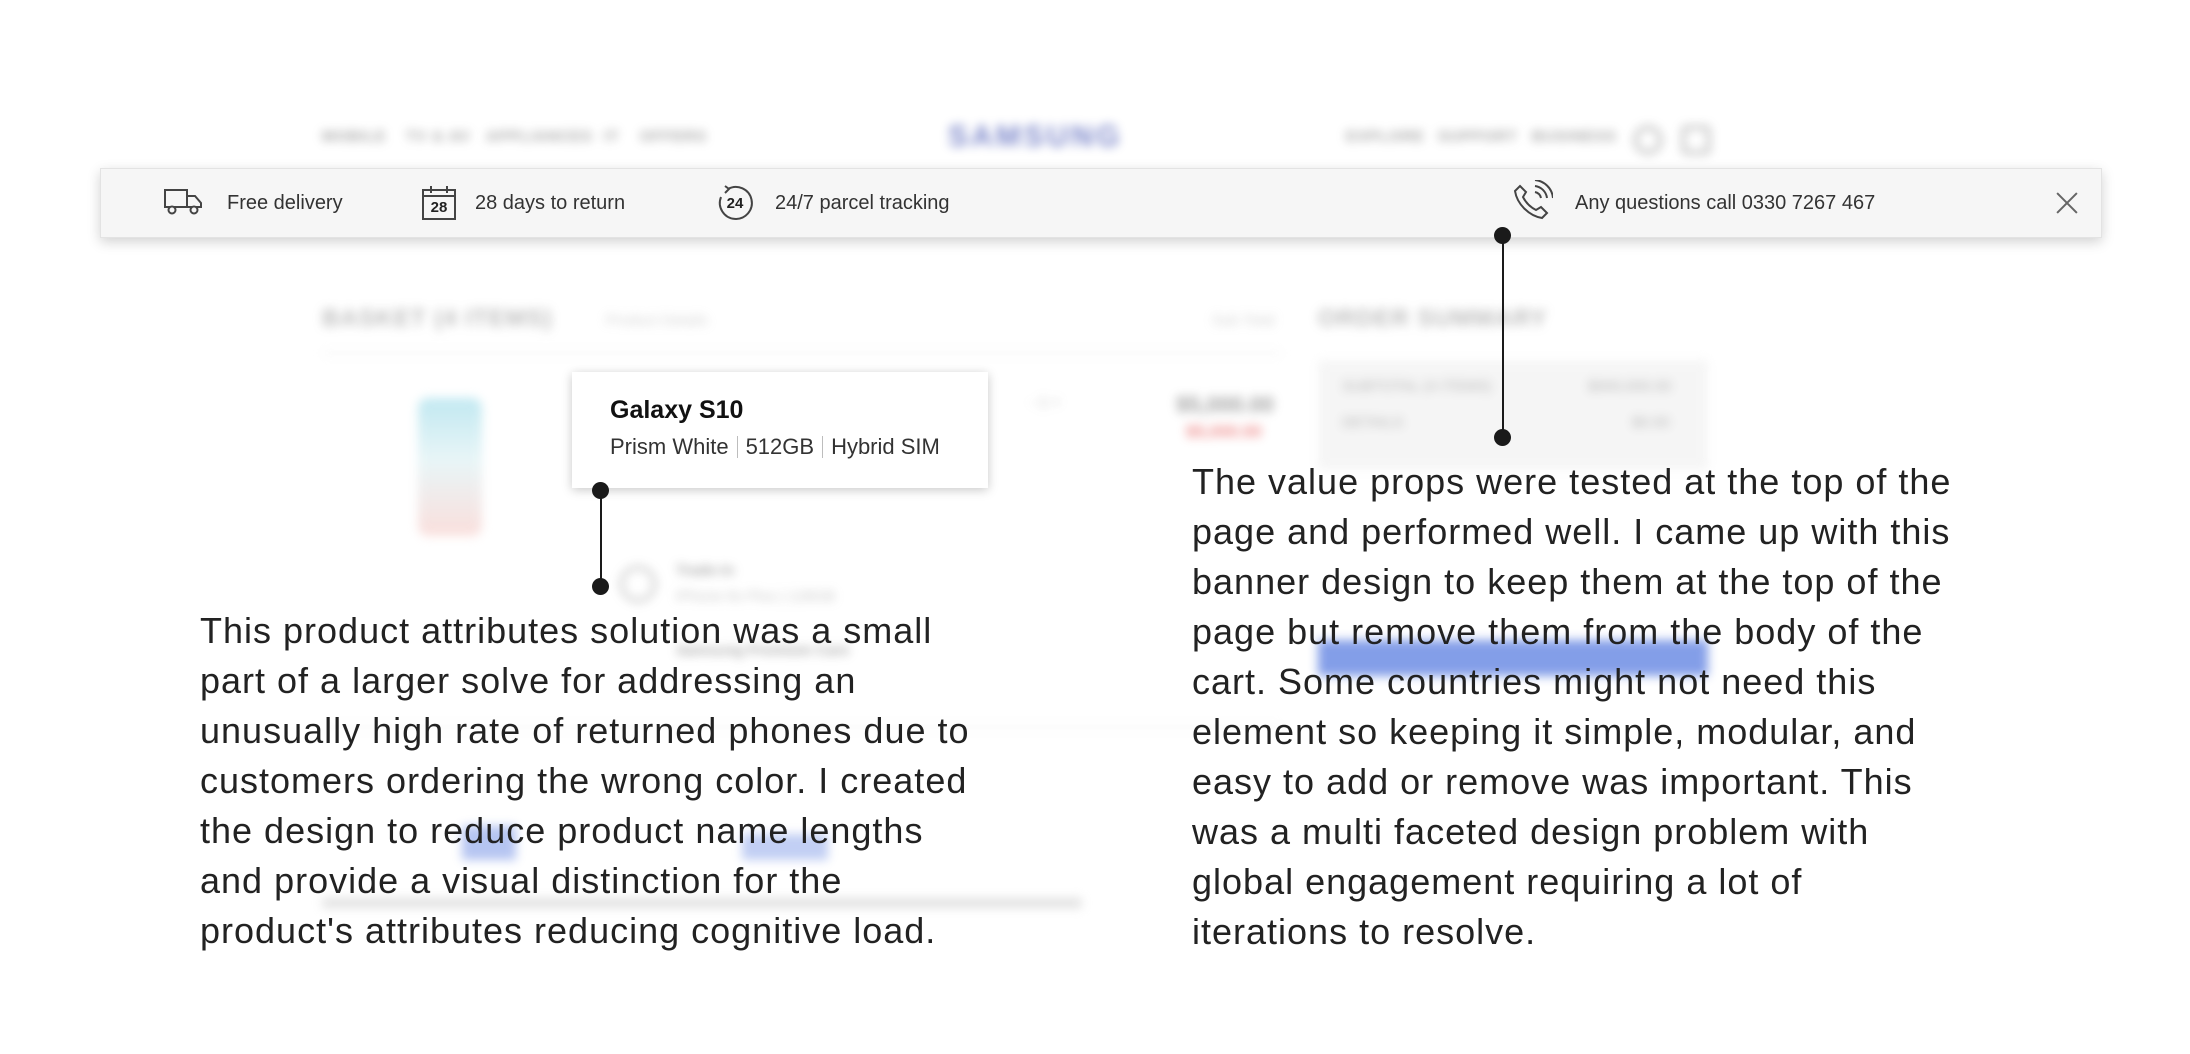 This screenshot has height=1054, width=2190. What do you see at coordinates (450, 467) in the screenshot?
I see `phone-thumbnail` at bounding box center [450, 467].